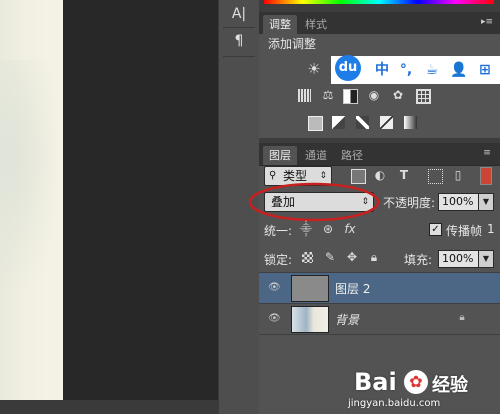  I want to click on paragraph-panel-icon: ¶, so click(239, 41).